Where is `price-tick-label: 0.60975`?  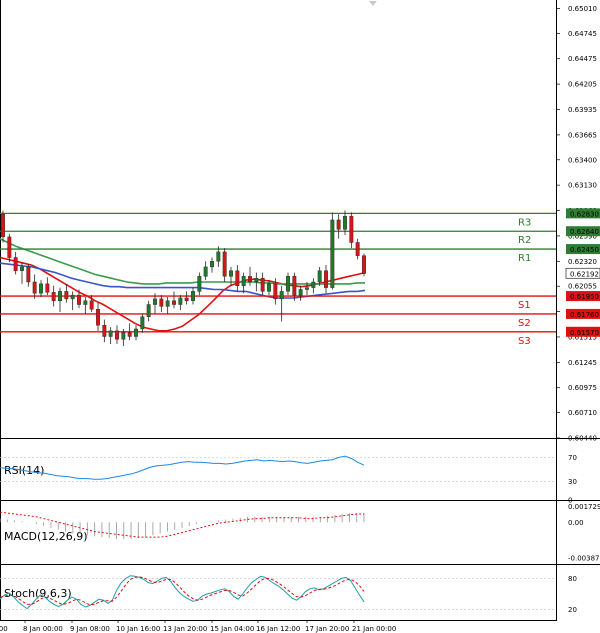 price-tick-label: 0.60975 is located at coordinates (582, 388).